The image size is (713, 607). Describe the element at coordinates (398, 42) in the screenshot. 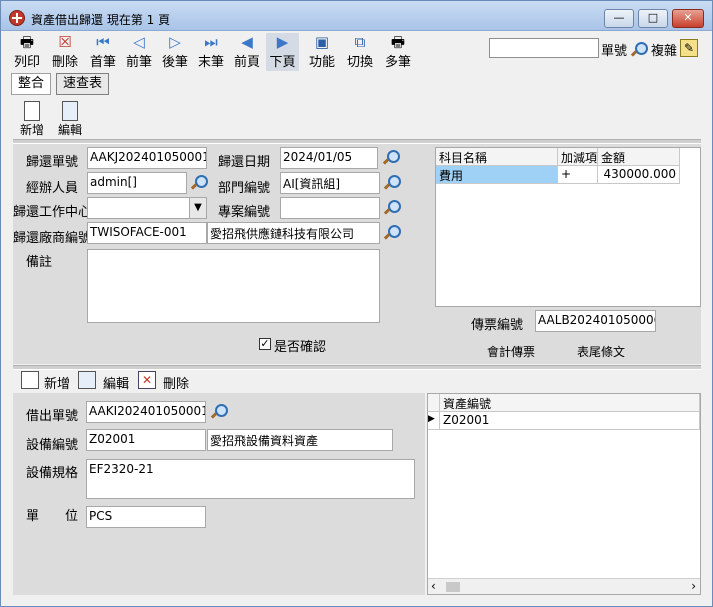

I see `multi-record-icon: 🖶` at that location.